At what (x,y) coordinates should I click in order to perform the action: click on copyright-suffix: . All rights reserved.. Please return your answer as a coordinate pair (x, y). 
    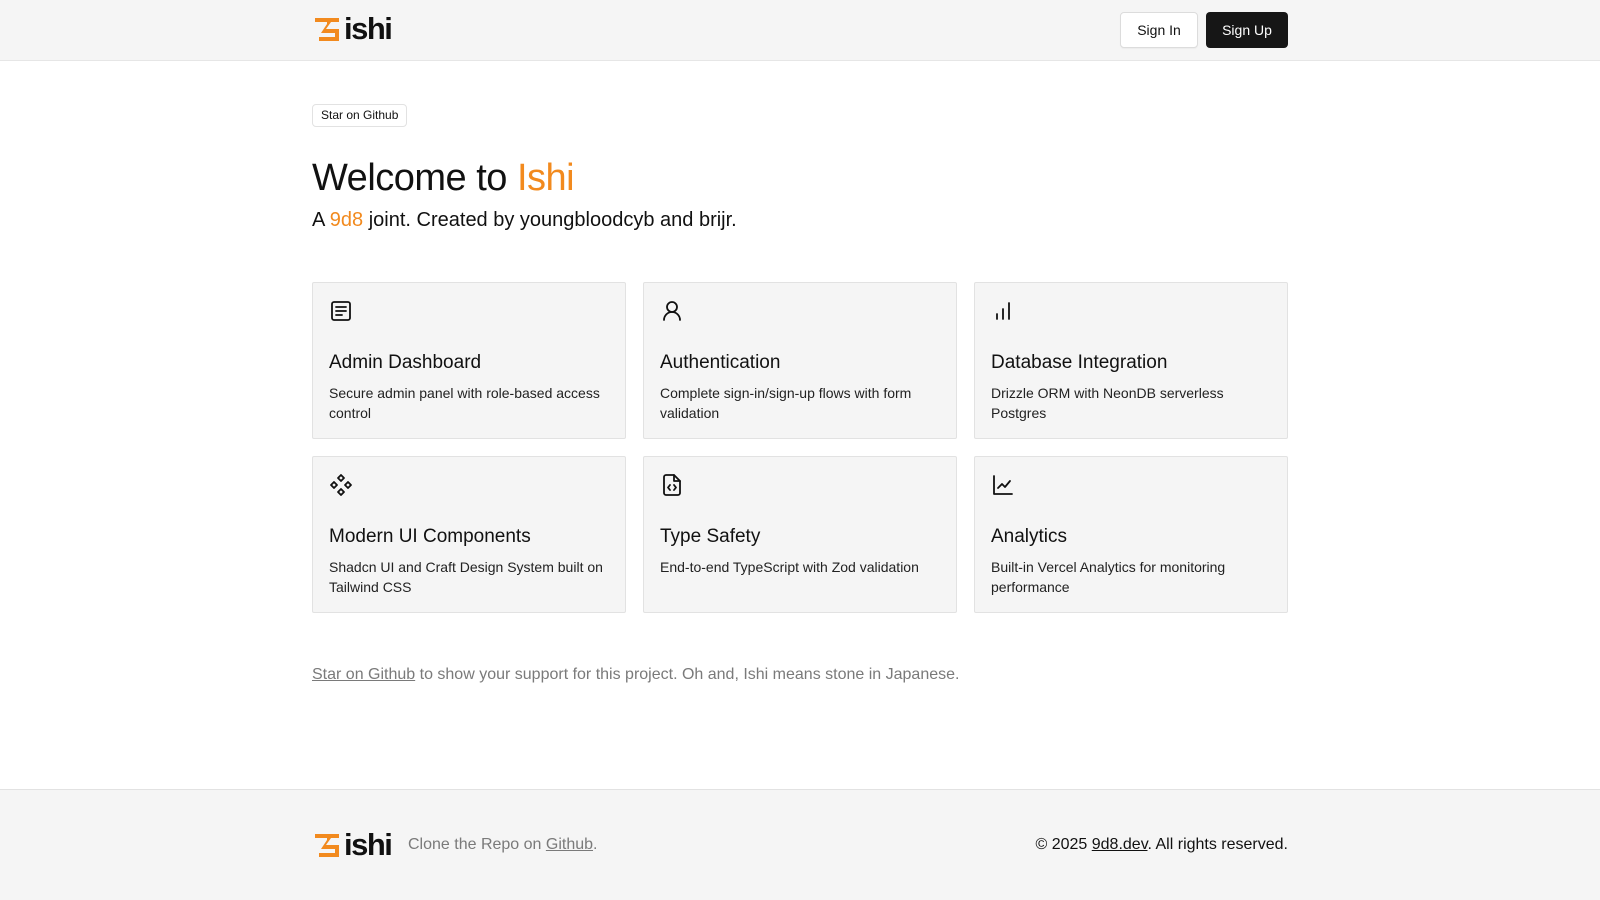
    Looking at the image, I should click on (1218, 844).